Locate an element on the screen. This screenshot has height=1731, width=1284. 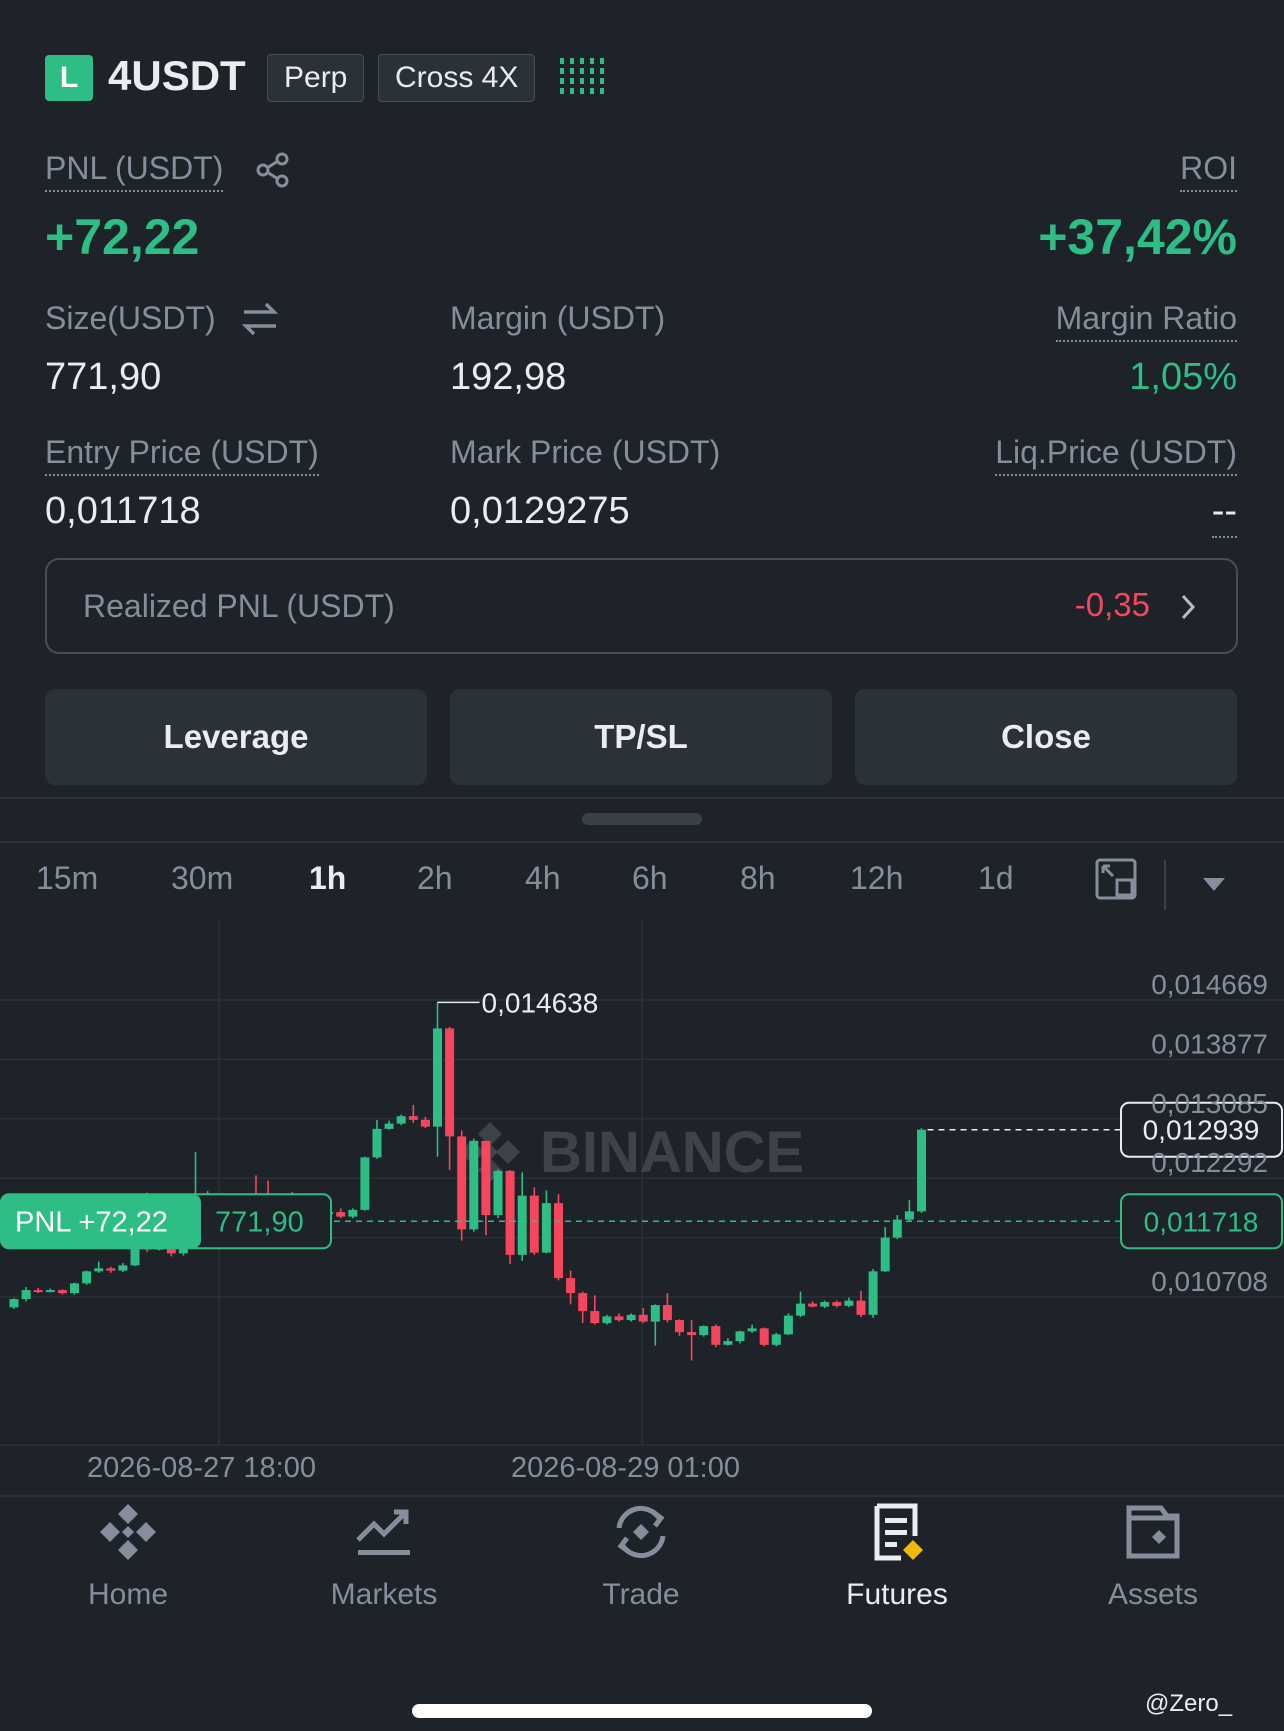
price-axis-label: 0,013085 is located at coordinates (1209, 1103).